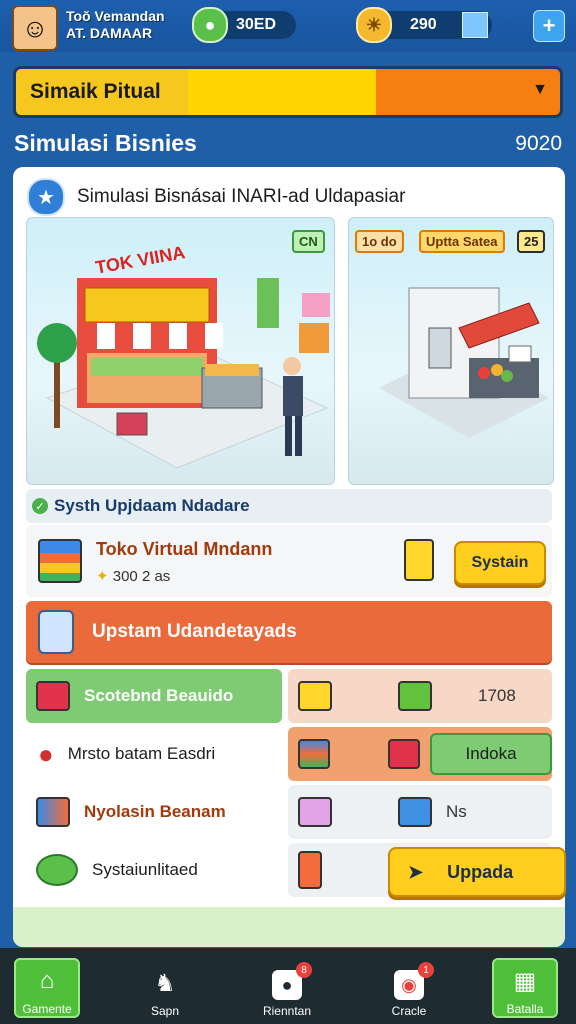  Describe the element at coordinates (415, 812) in the screenshot. I see `blue-box-icon` at that location.